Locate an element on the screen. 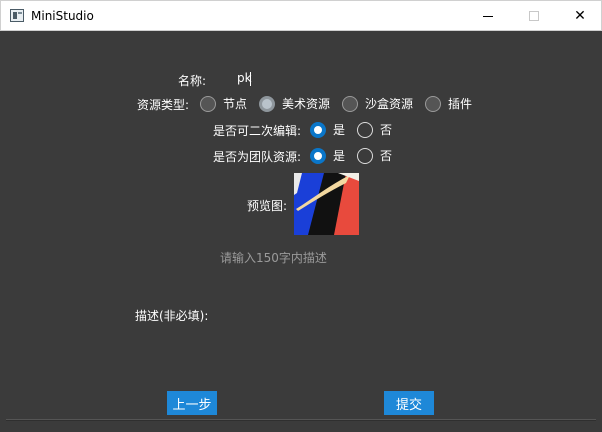 The image size is (602, 432). preview-image is located at coordinates (326, 204).